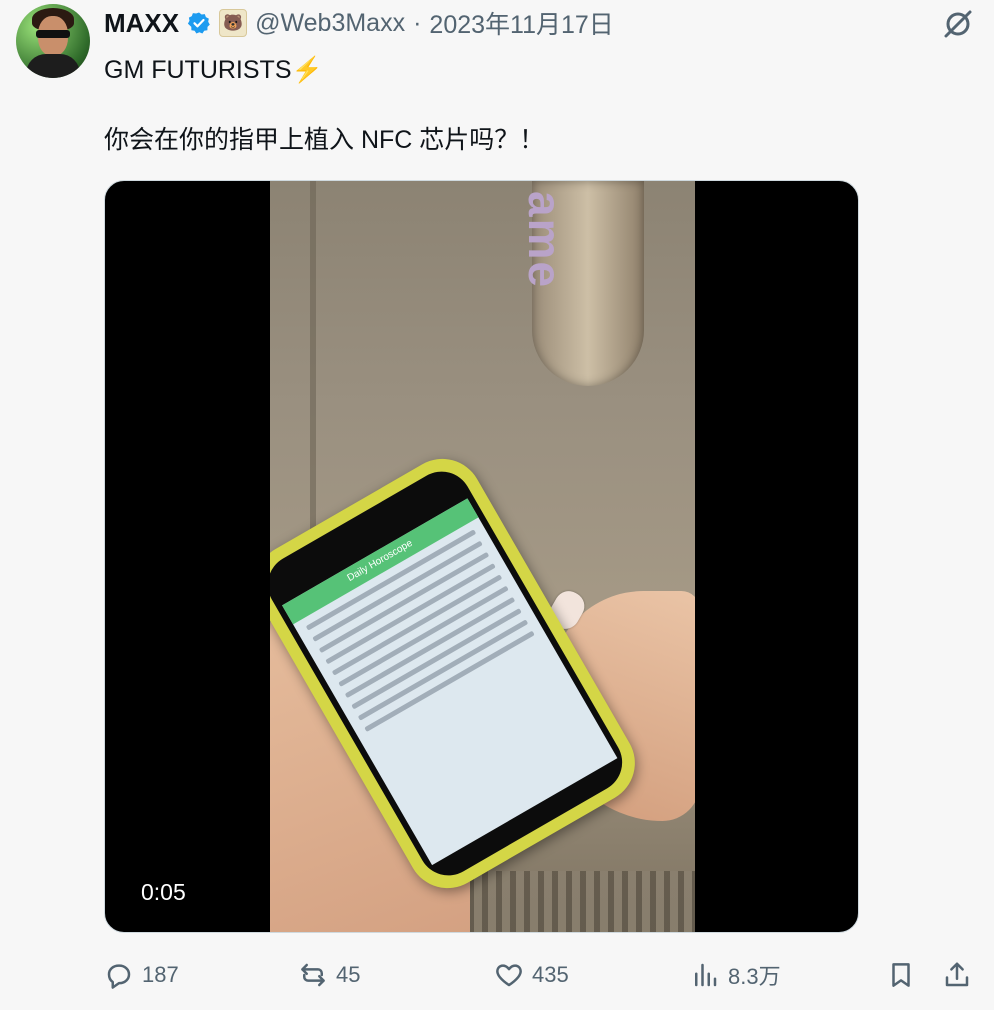 The image size is (994, 1010). Describe the element at coordinates (141, 23) in the screenshot. I see `author-name: MAXX` at that location.